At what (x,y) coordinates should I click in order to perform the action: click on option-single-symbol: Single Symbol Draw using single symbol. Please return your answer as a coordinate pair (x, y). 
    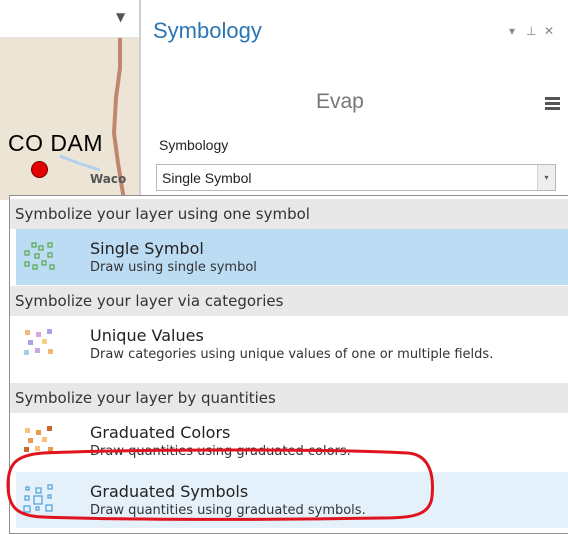
    Looking at the image, I should click on (292, 257).